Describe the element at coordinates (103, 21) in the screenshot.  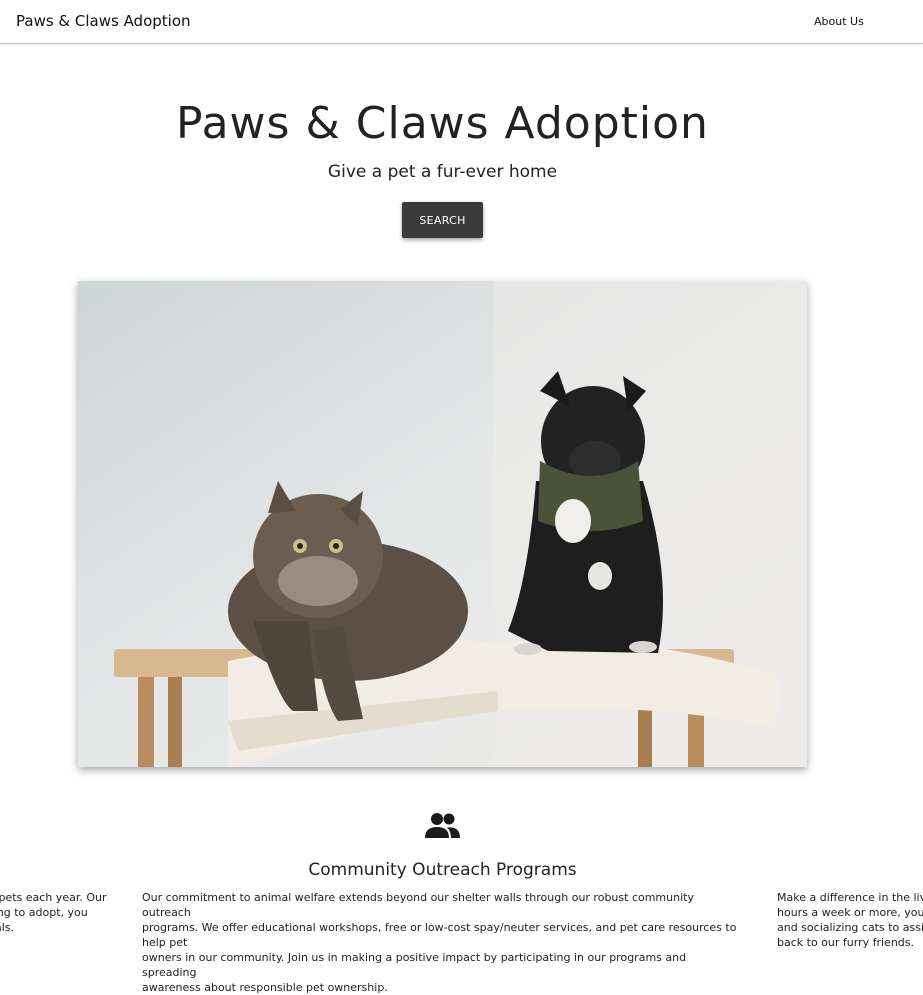
I see `brand-title: Paws & Claws Adoption` at that location.